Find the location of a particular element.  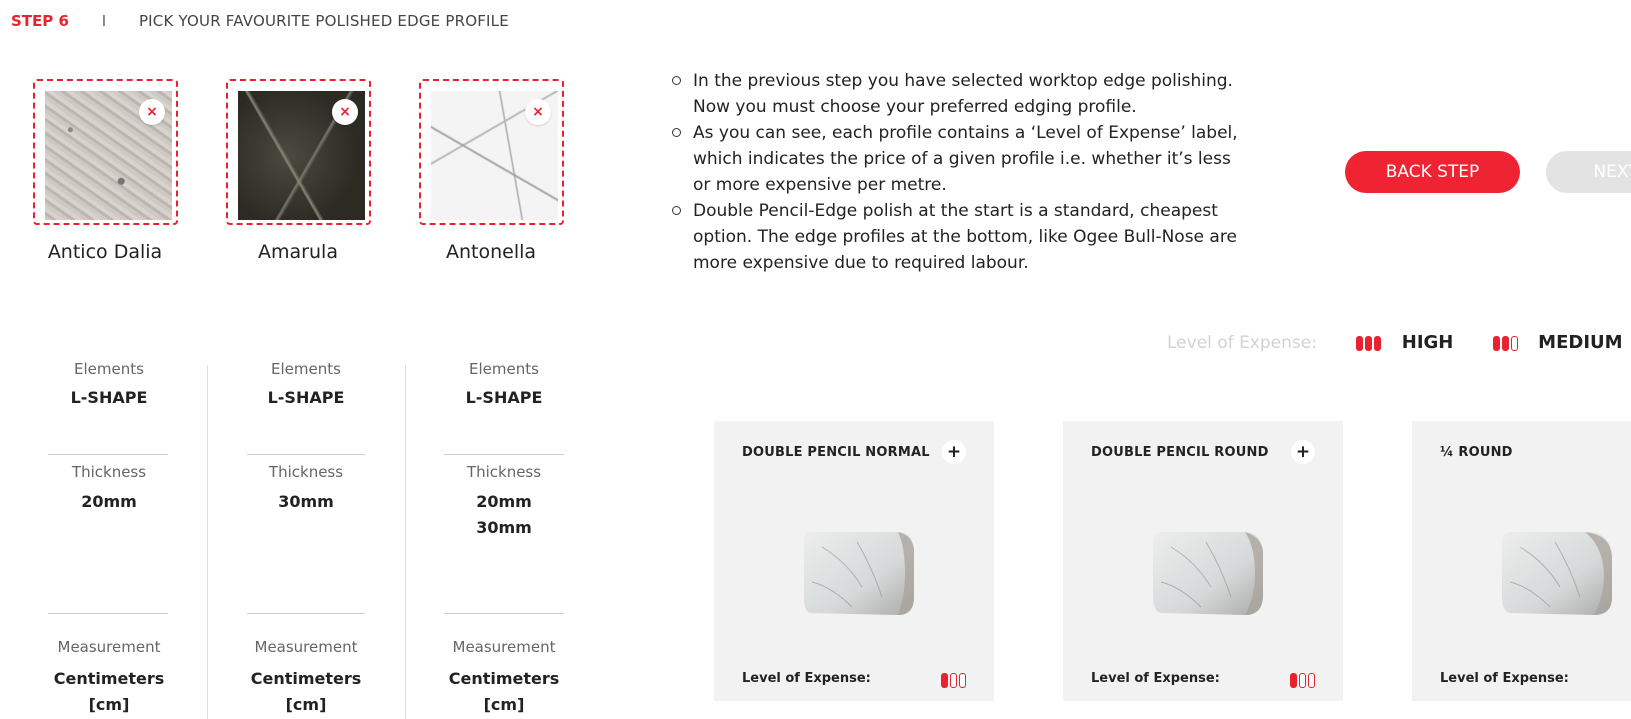

profile-card: DOUBLE PENCIL NORMAL + Level of Expense: is located at coordinates (854, 561).